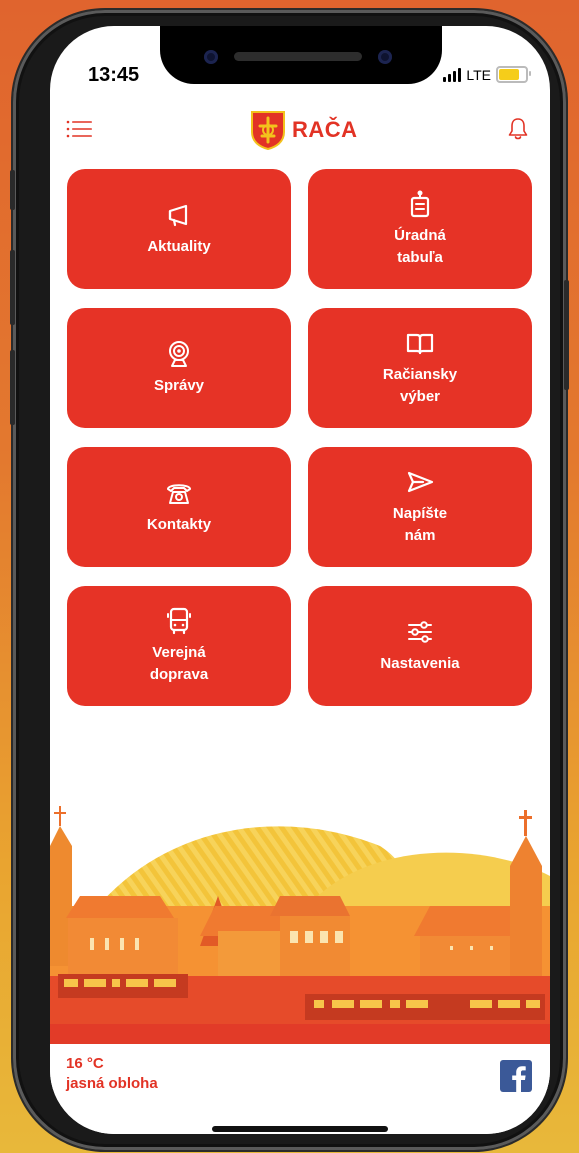 The image size is (579, 1153). Describe the element at coordinates (179, 621) in the screenshot. I see `bus-icon` at that location.